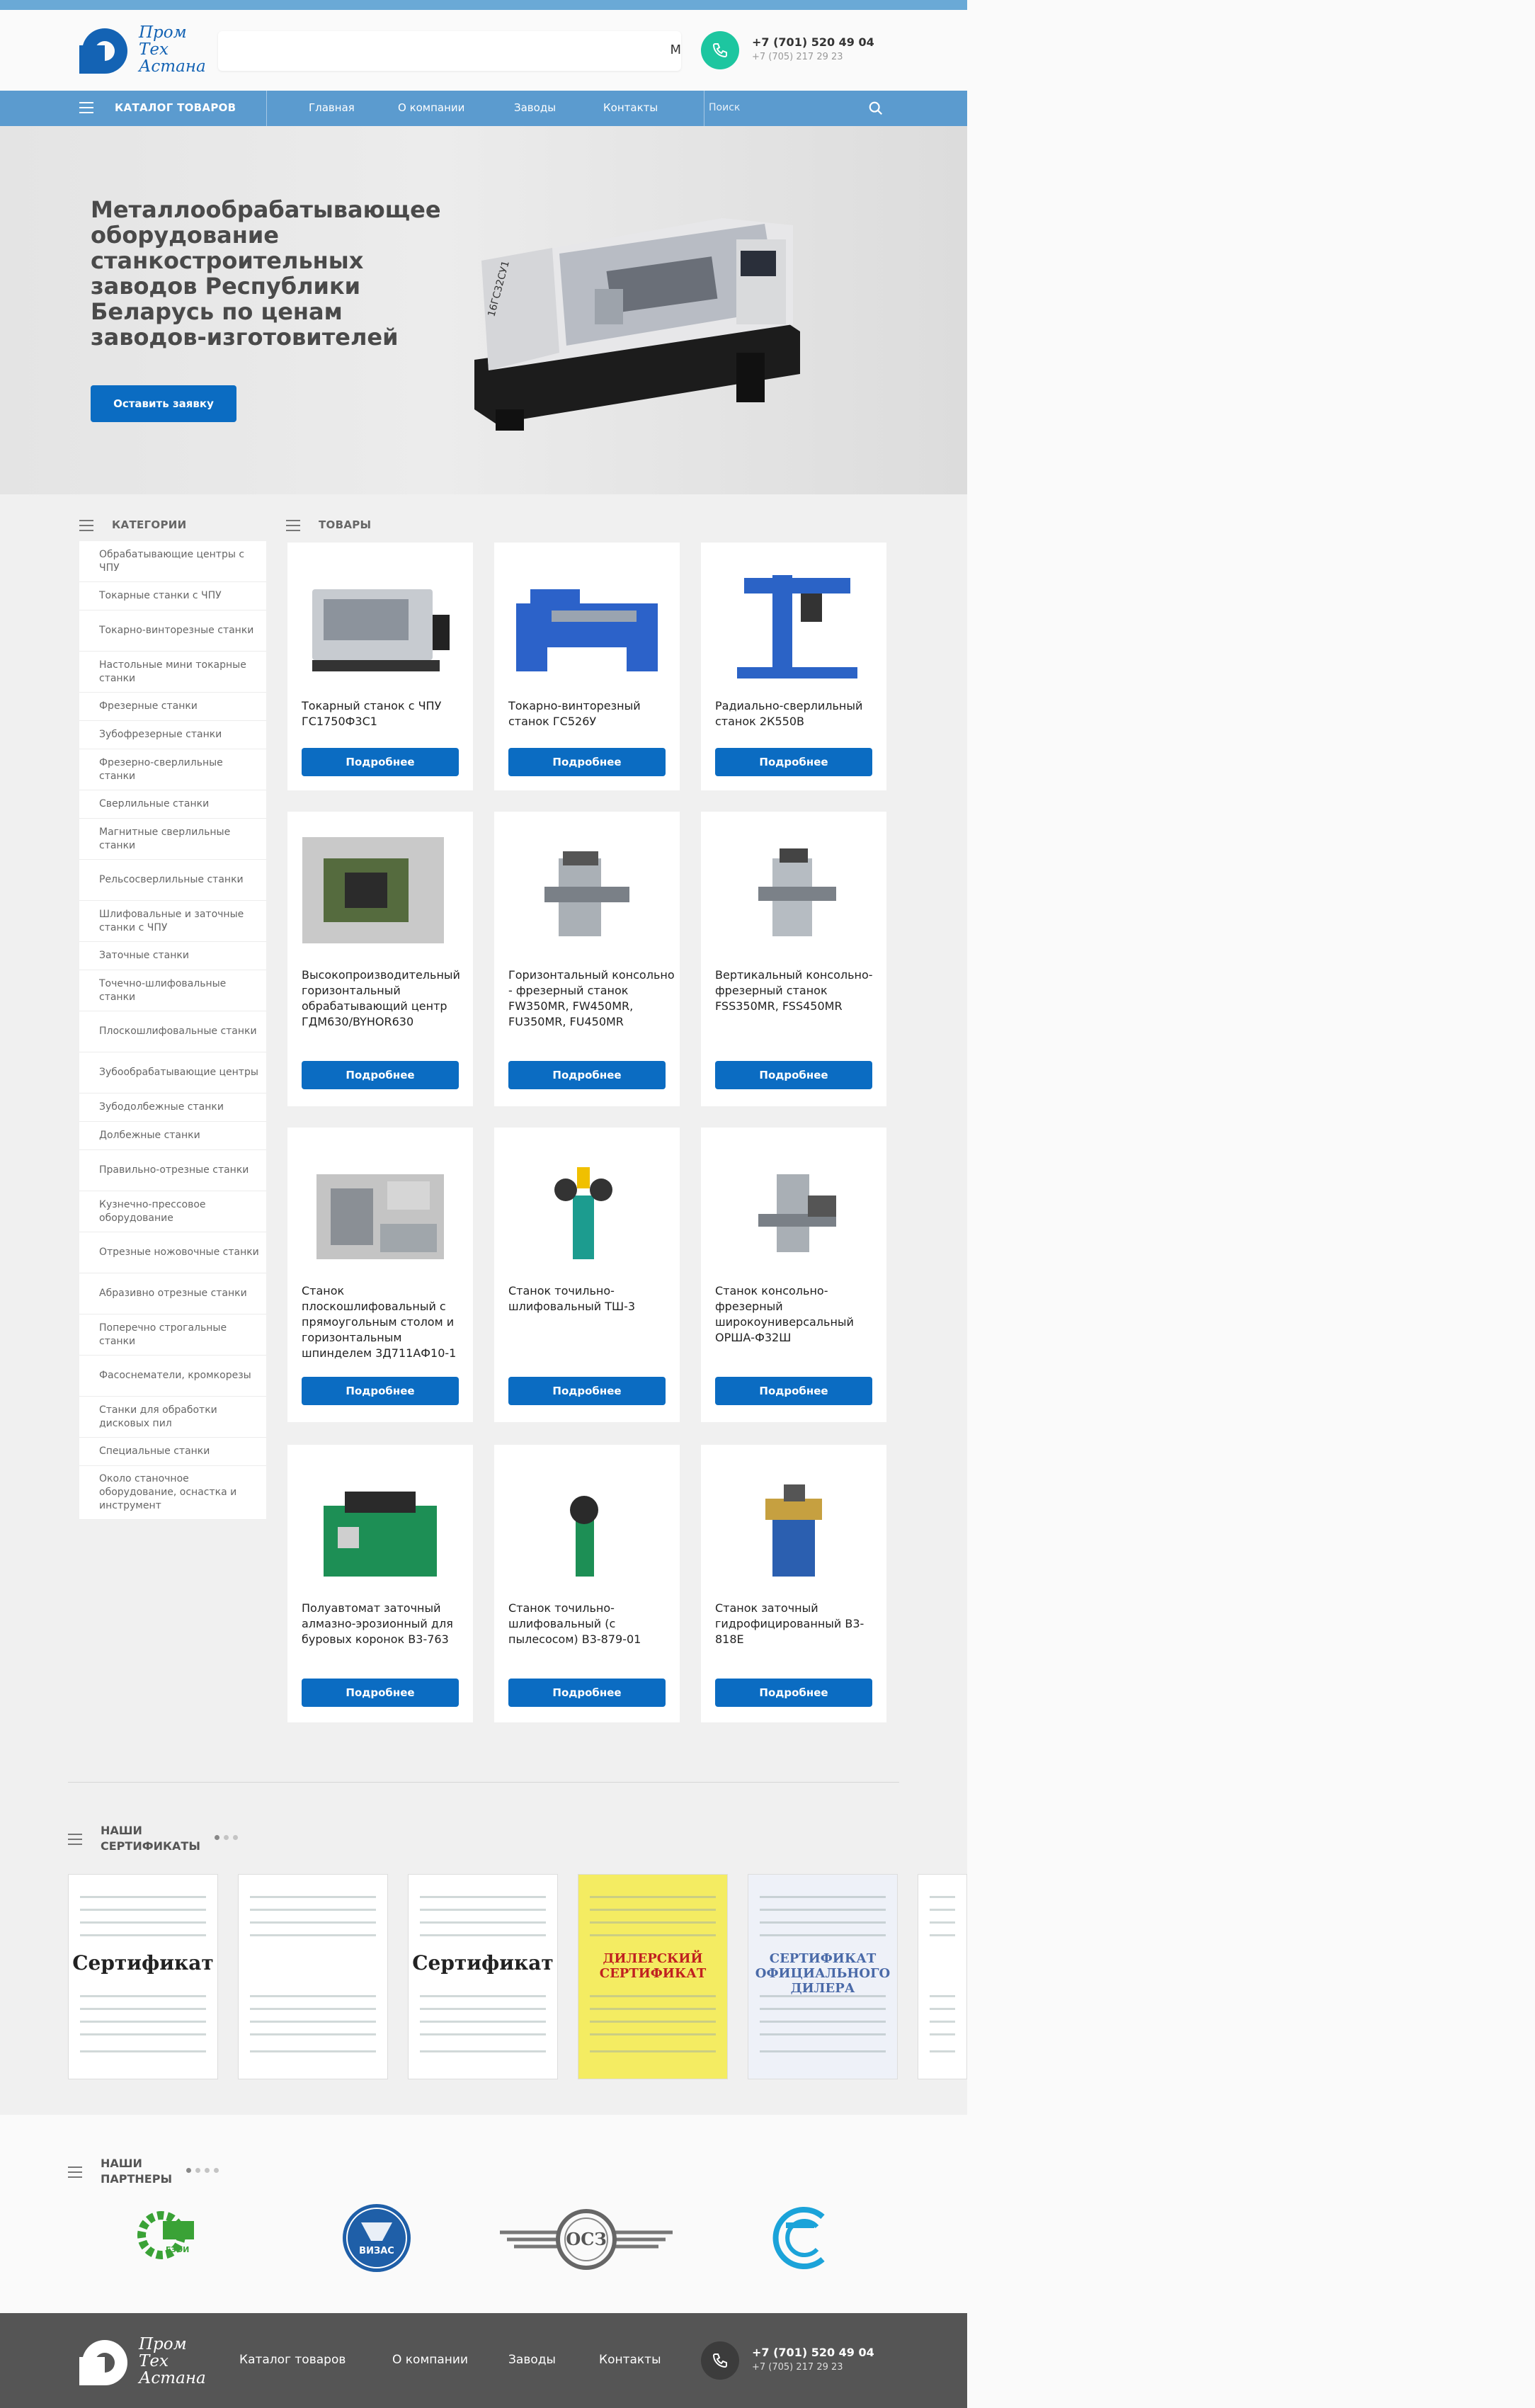 The image size is (1535, 2408). Describe the element at coordinates (172, 805) in the screenshot. I see `category-item: Сверлильные станки` at that location.